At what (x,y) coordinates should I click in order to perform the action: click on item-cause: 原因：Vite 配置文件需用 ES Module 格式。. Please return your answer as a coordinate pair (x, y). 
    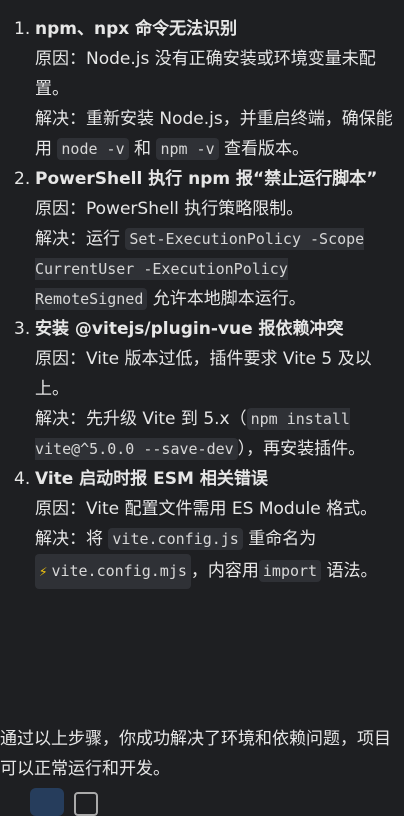
    Looking at the image, I should click on (206, 509).